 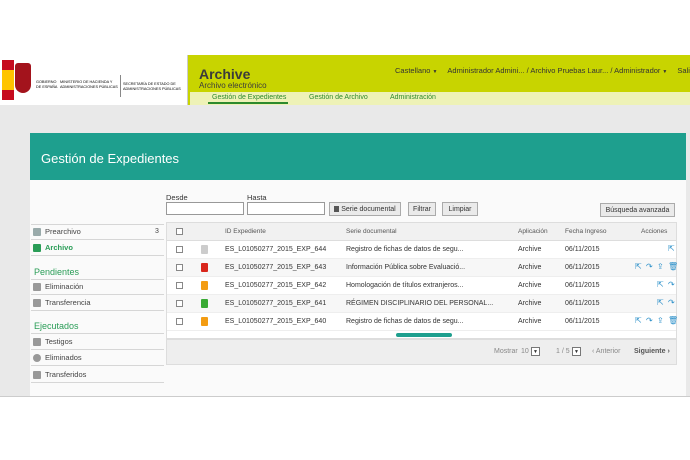 What do you see at coordinates (257, 197) in the screenshot?
I see `hasta-label: Hasta` at bounding box center [257, 197].